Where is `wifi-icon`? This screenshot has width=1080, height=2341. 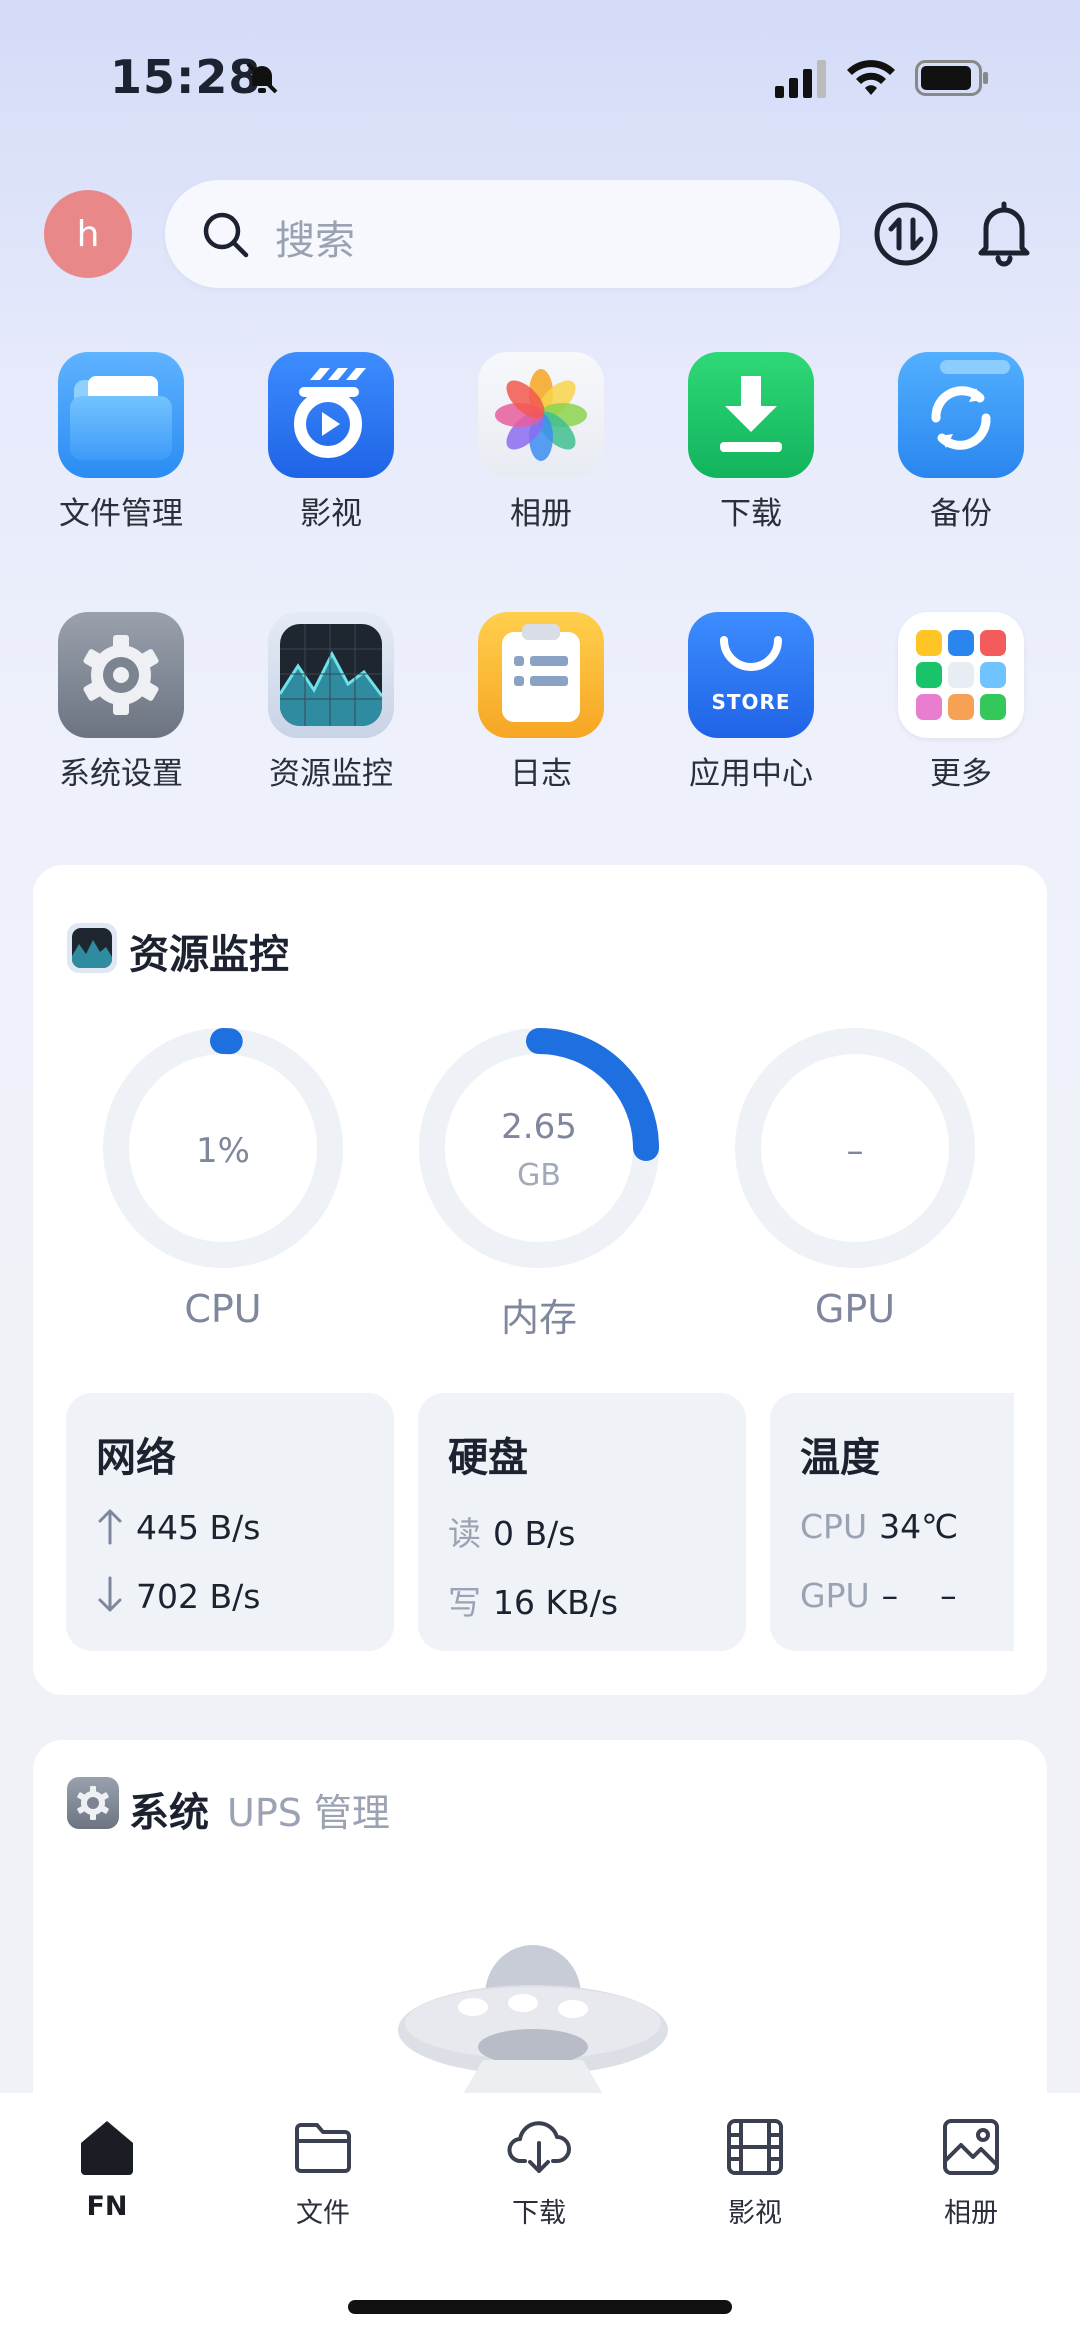 wifi-icon is located at coordinates (871, 77).